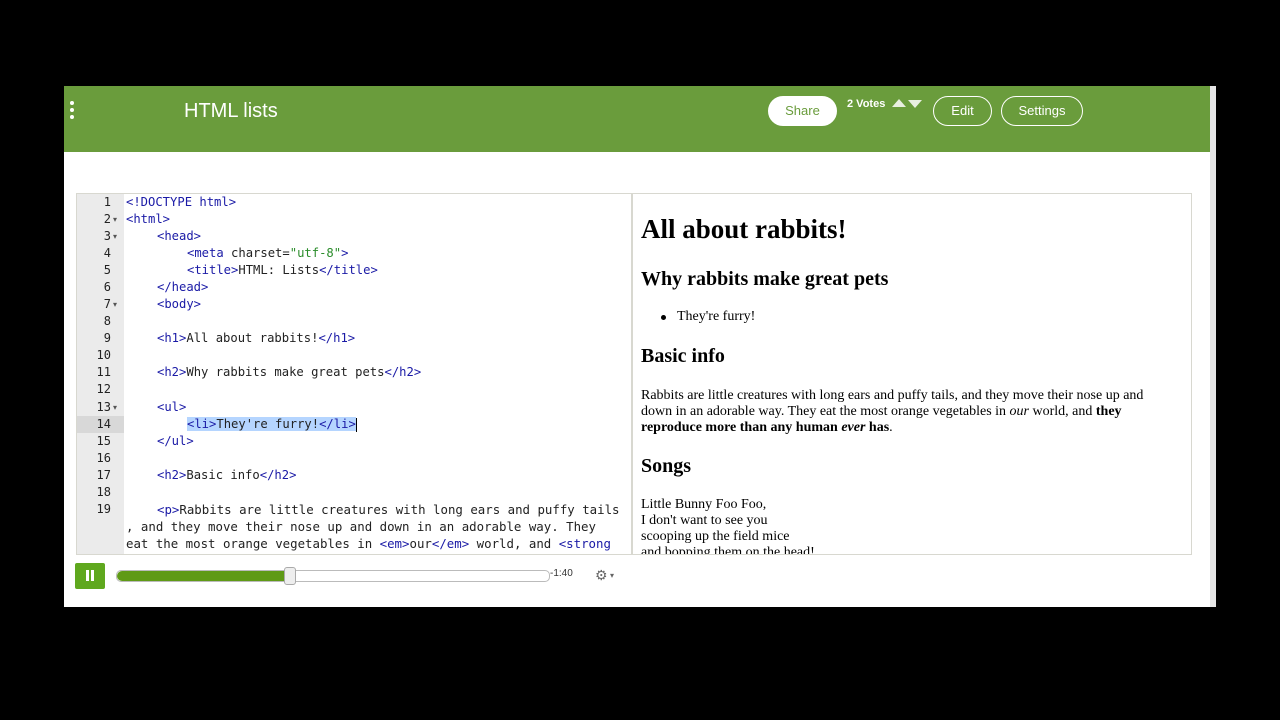 The height and width of the screenshot is (720, 1280). Describe the element at coordinates (666, 466) in the screenshot. I see `preview-heading-songs: Songs` at that location.